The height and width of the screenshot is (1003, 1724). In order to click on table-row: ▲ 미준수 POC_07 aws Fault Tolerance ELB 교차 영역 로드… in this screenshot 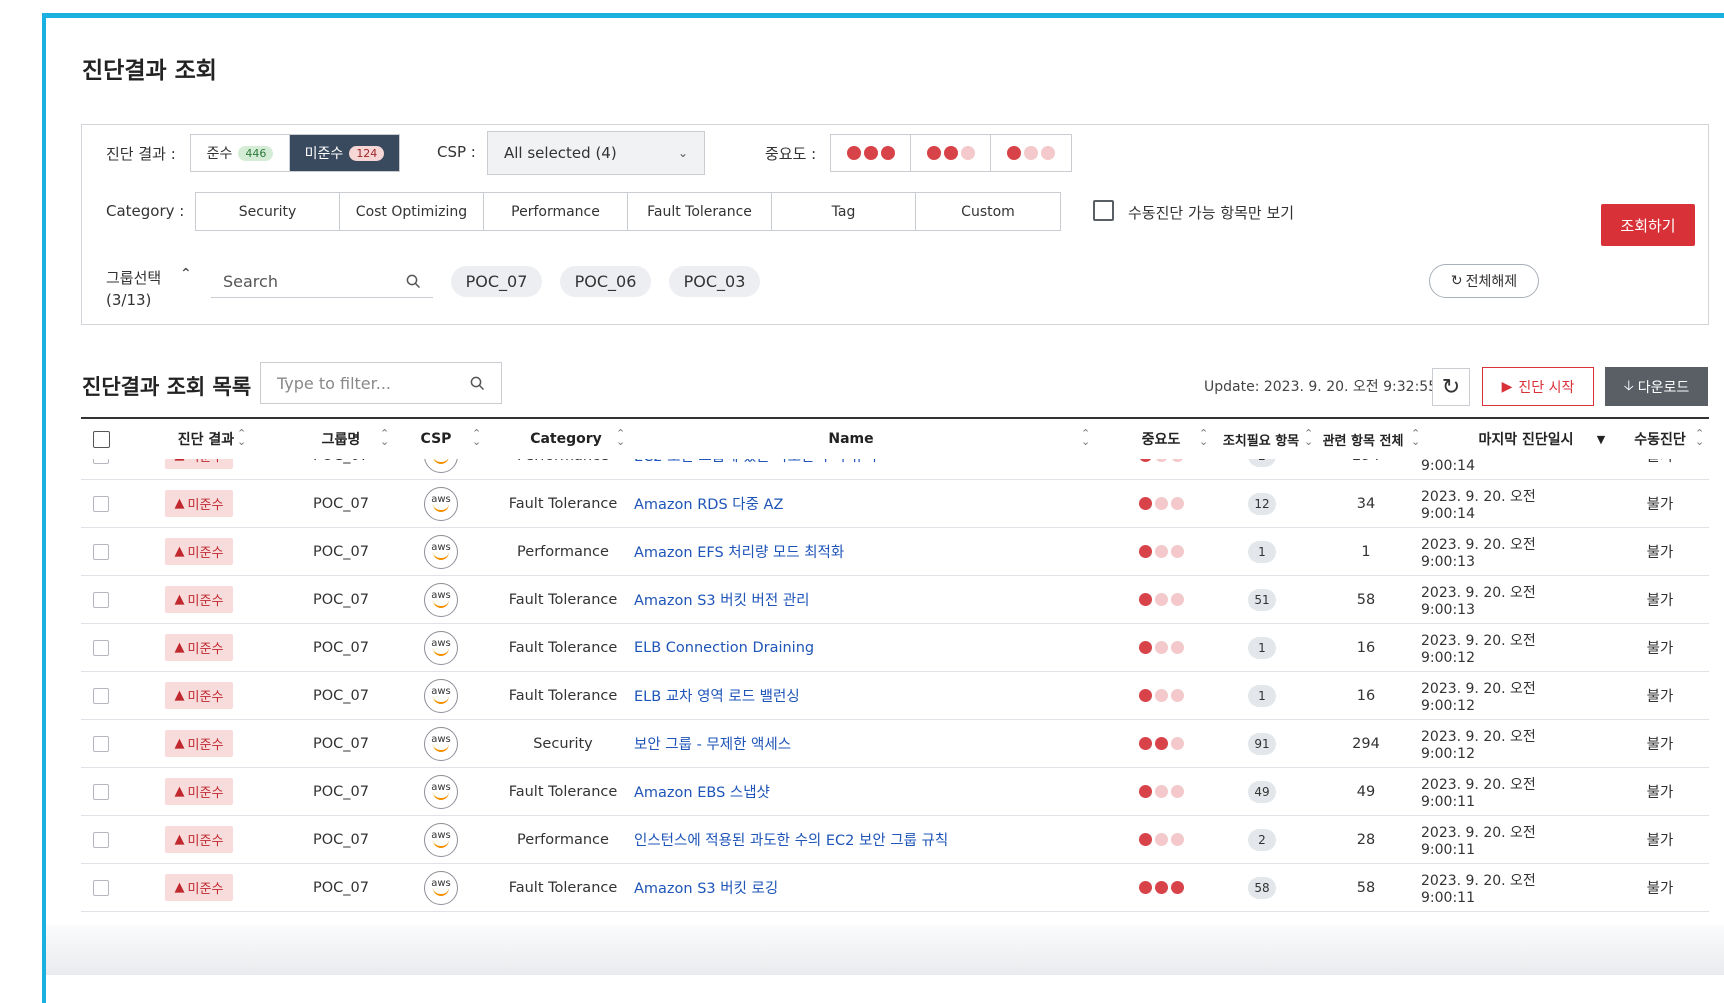, I will do `click(895, 696)`.